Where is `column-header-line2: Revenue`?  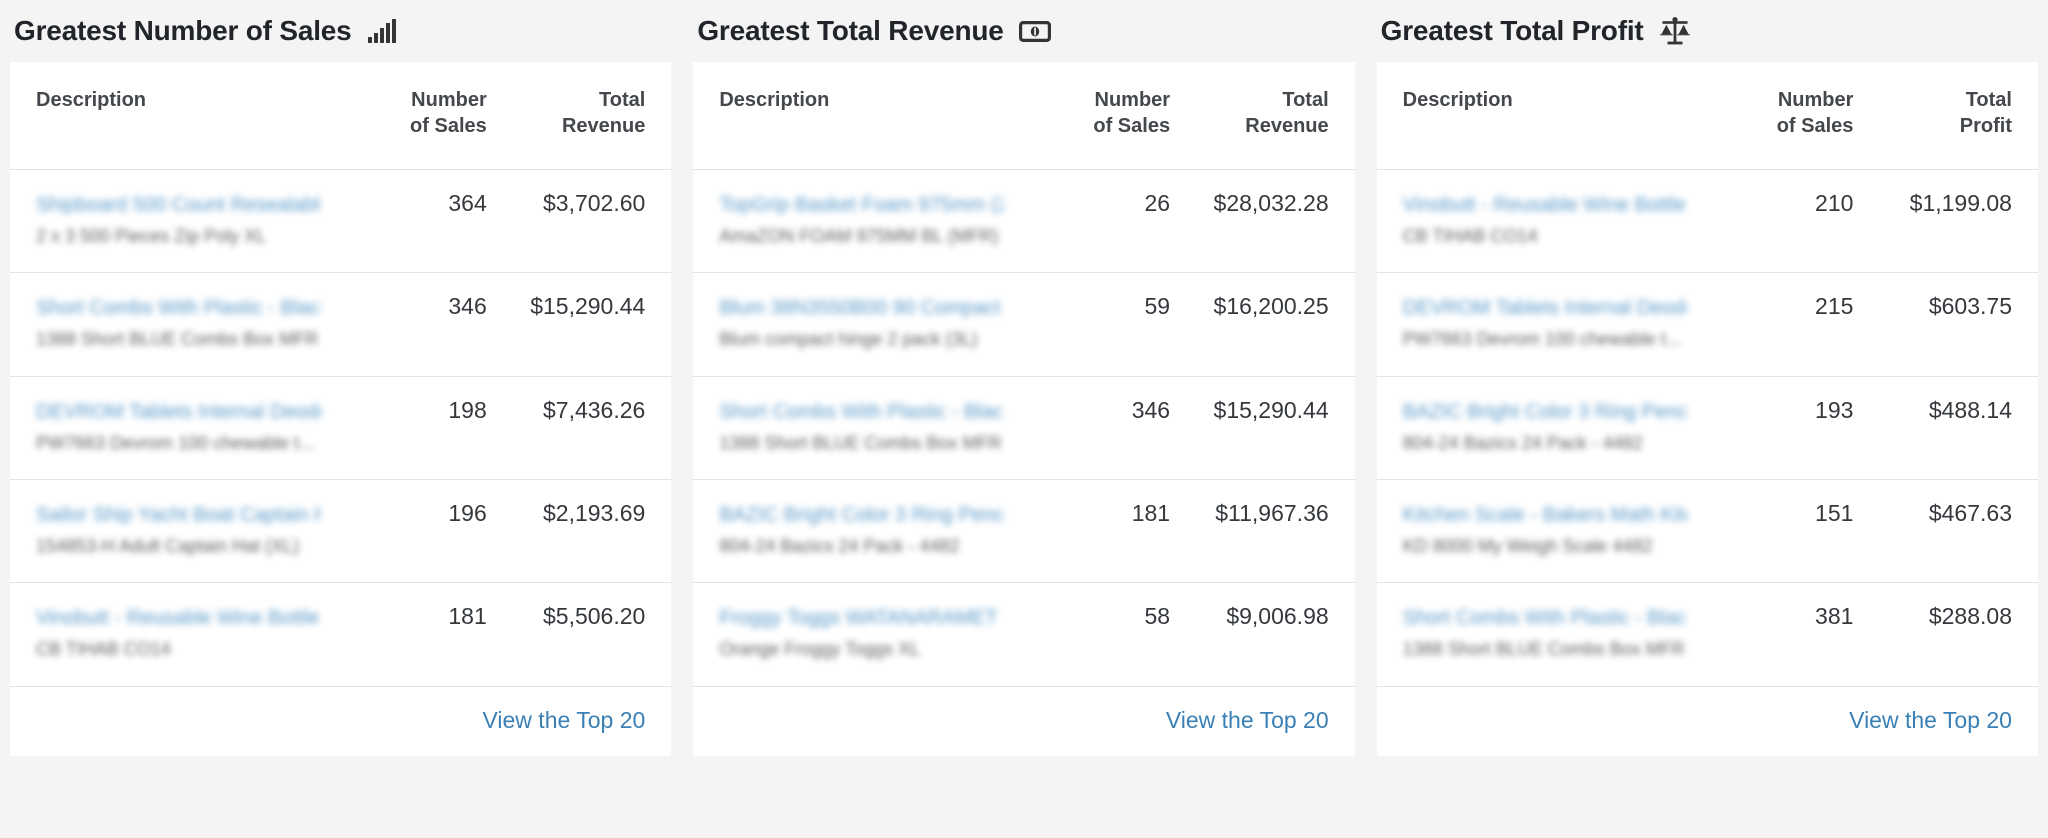
column-header-line2: Revenue is located at coordinates (603, 125).